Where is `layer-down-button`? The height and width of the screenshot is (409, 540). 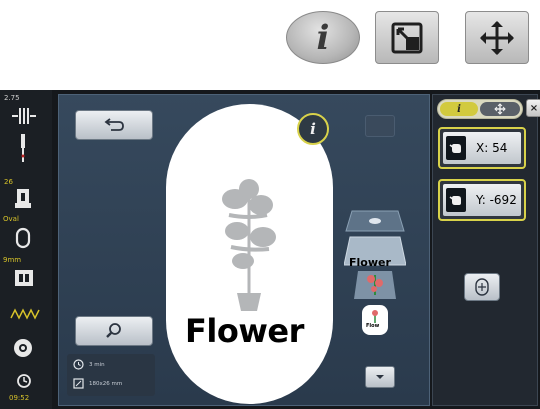 layer-down-button is located at coordinates (380, 377).